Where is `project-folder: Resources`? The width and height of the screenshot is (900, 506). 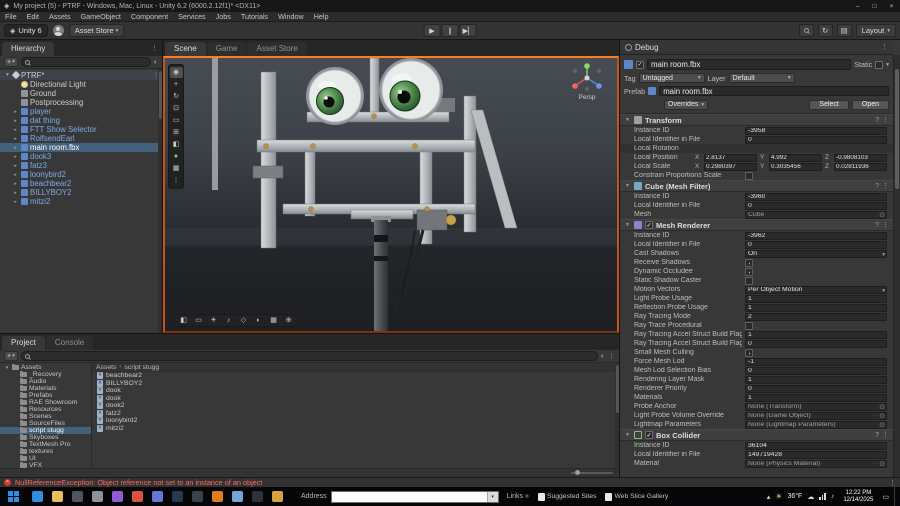 project-folder: Resources is located at coordinates (45, 409).